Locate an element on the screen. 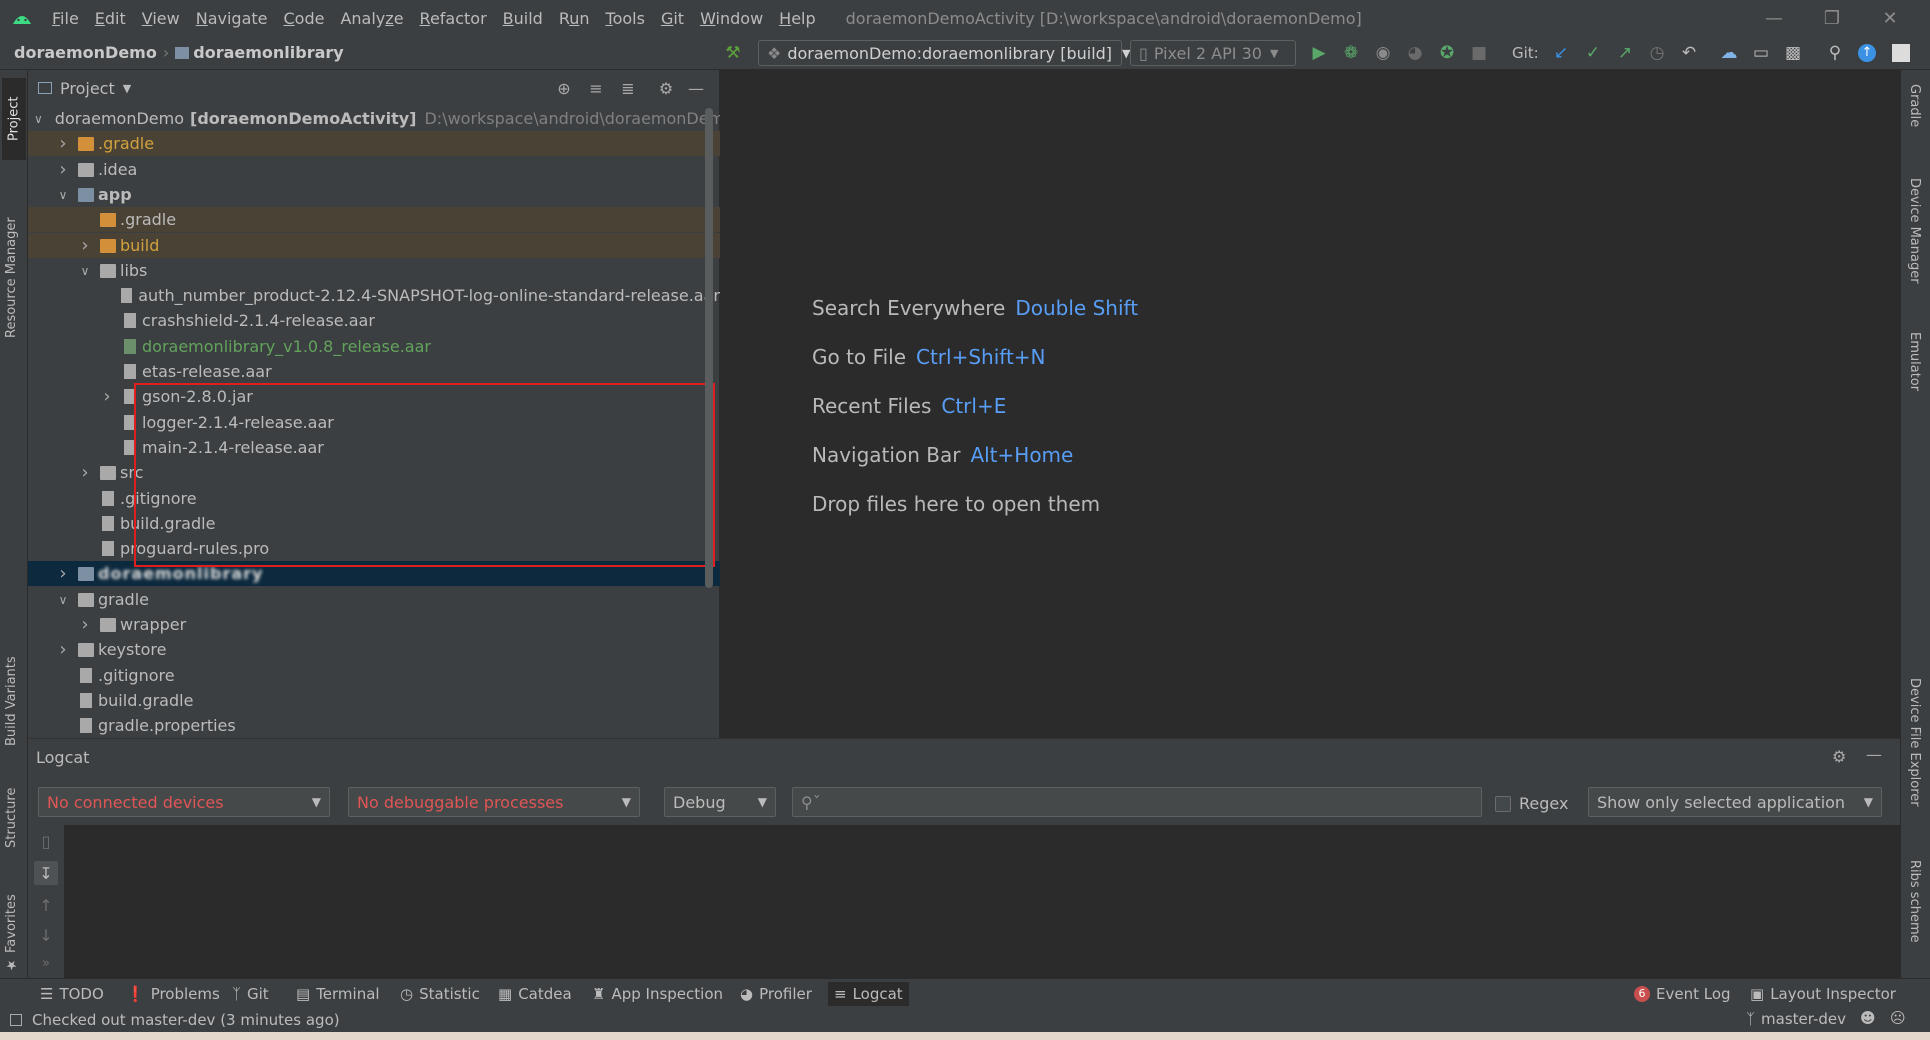 The width and height of the screenshot is (1930, 1040). tree-row: ∨ app is located at coordinates (374, 194).